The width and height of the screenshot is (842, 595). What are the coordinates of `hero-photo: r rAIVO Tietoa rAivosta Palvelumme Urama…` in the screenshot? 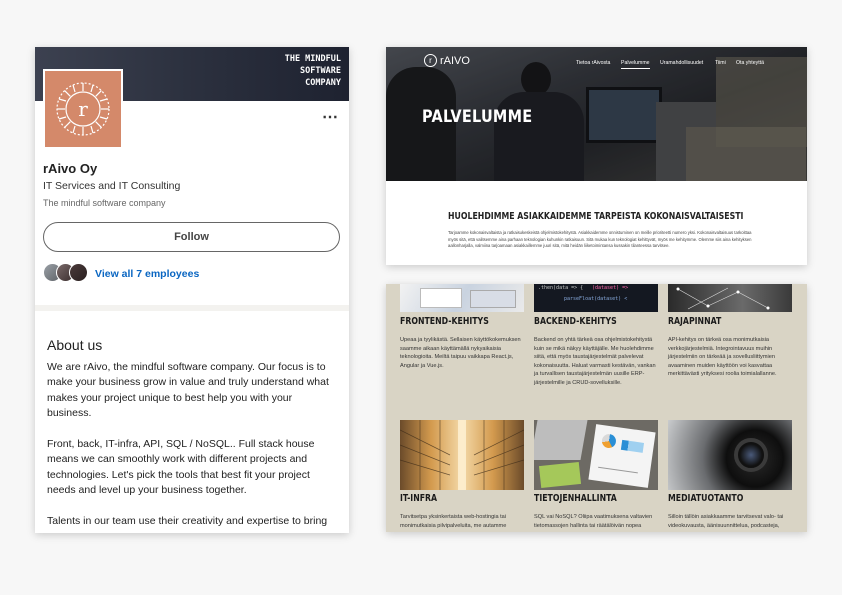 It's located at (596, 114).